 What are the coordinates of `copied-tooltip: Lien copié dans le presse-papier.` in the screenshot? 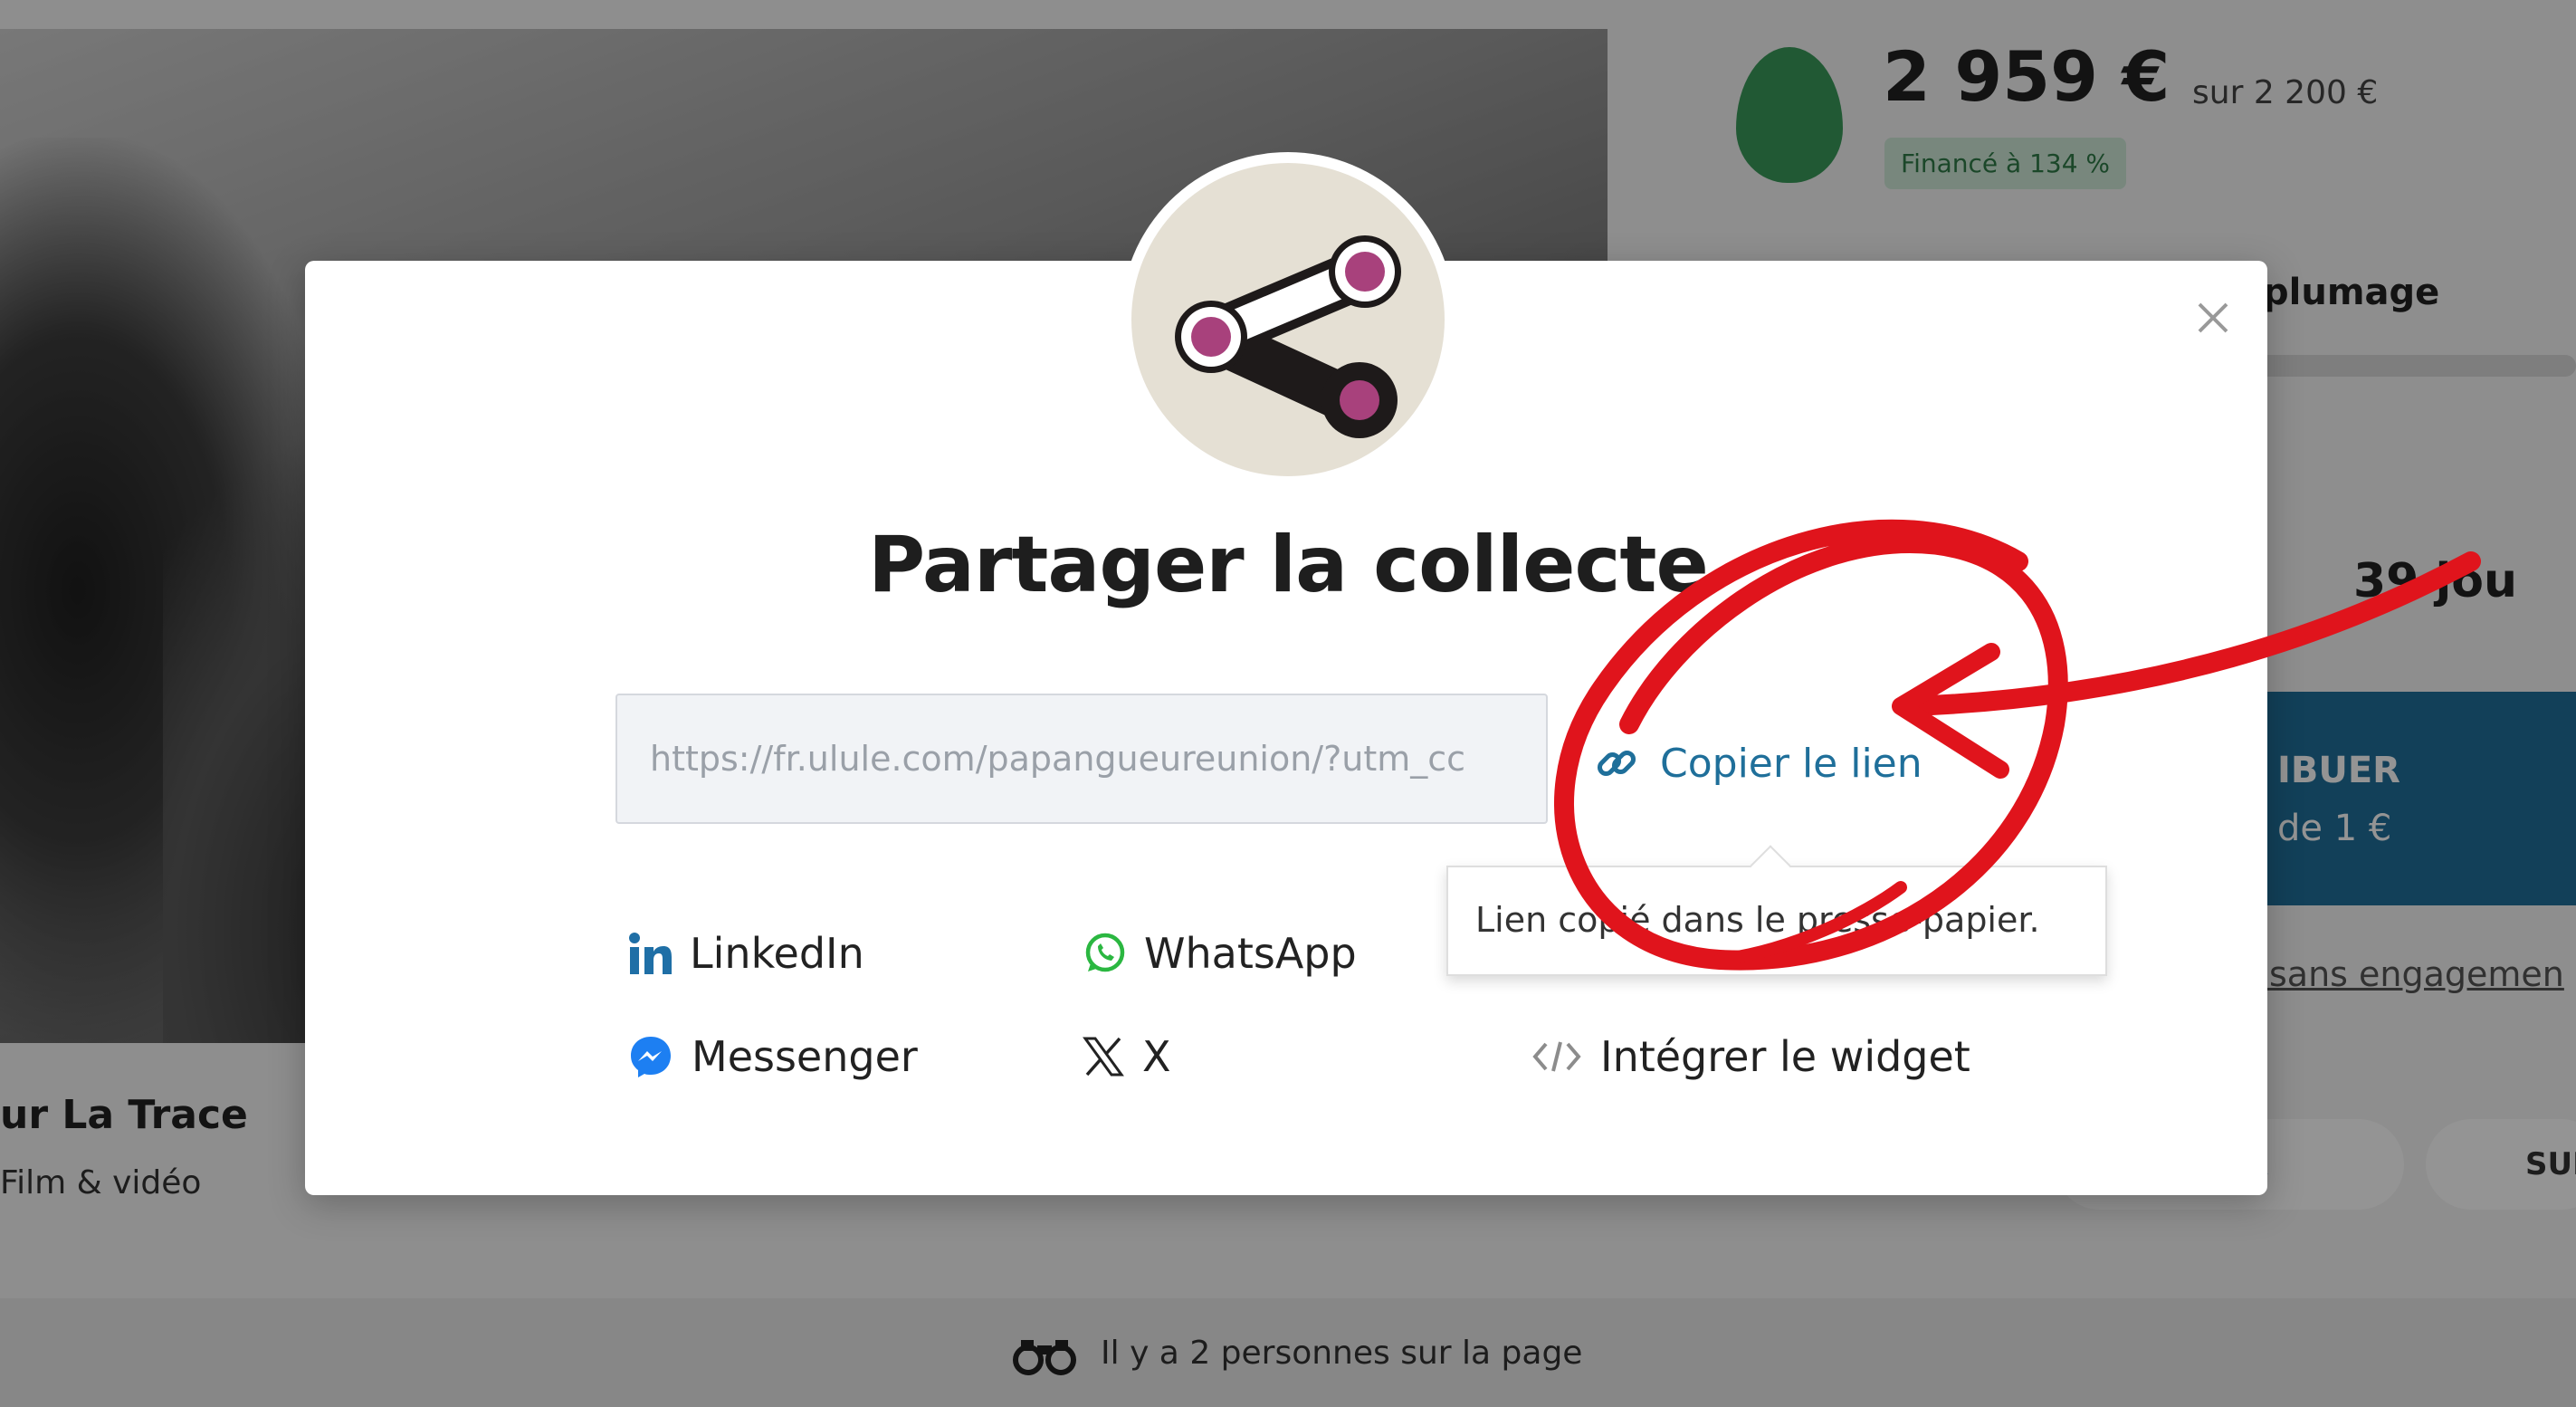 It's located at (1777, 911).